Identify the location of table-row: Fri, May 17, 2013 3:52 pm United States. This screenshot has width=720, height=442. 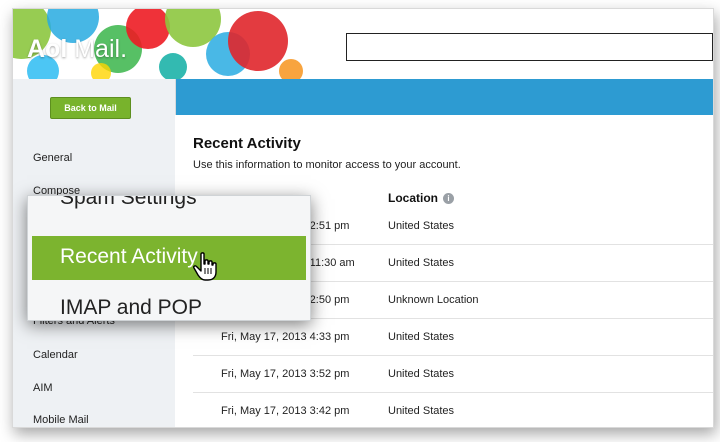
(453, 374).